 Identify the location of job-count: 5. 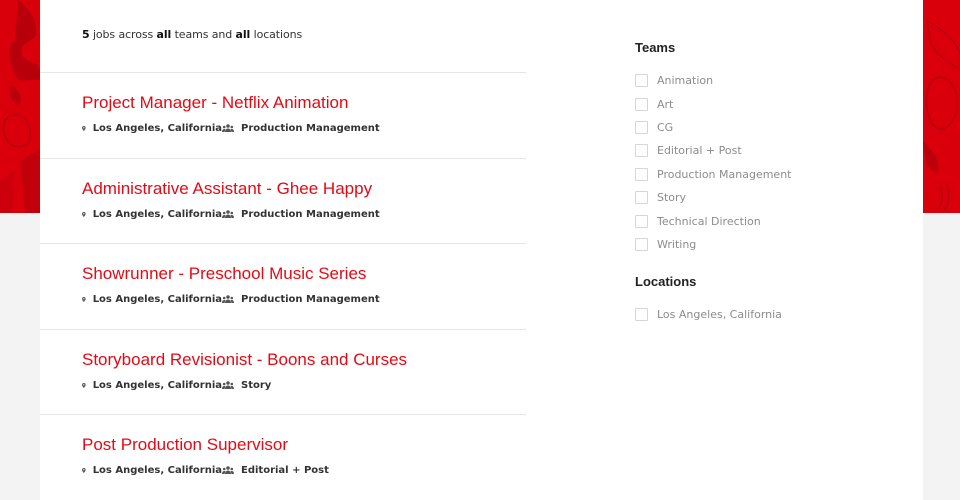
(86, 34).